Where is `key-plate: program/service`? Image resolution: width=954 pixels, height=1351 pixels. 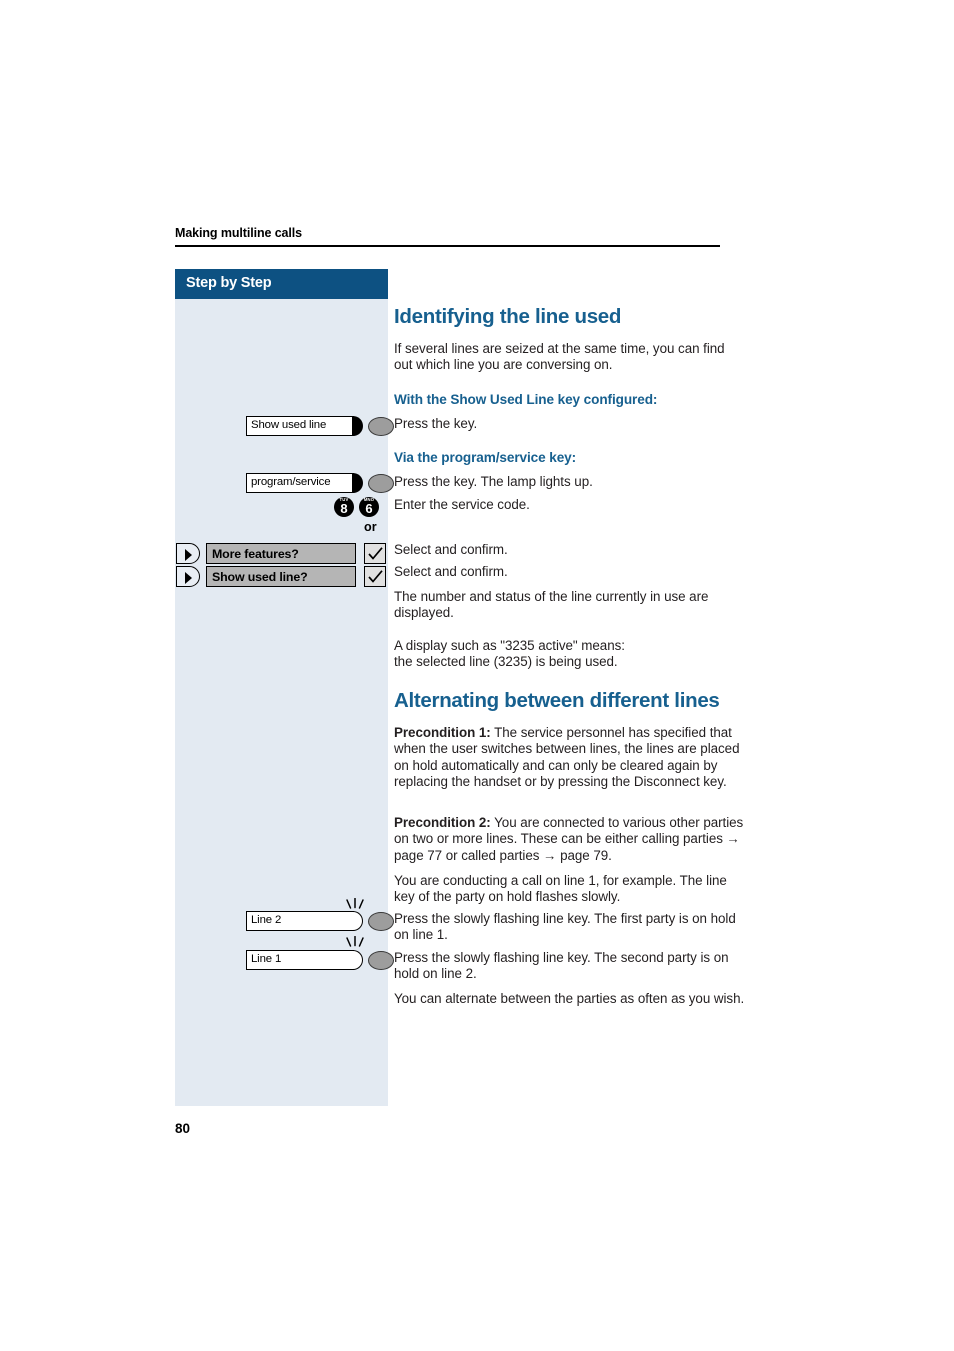
key-plate: program/service is located at coordinates (300, 483).